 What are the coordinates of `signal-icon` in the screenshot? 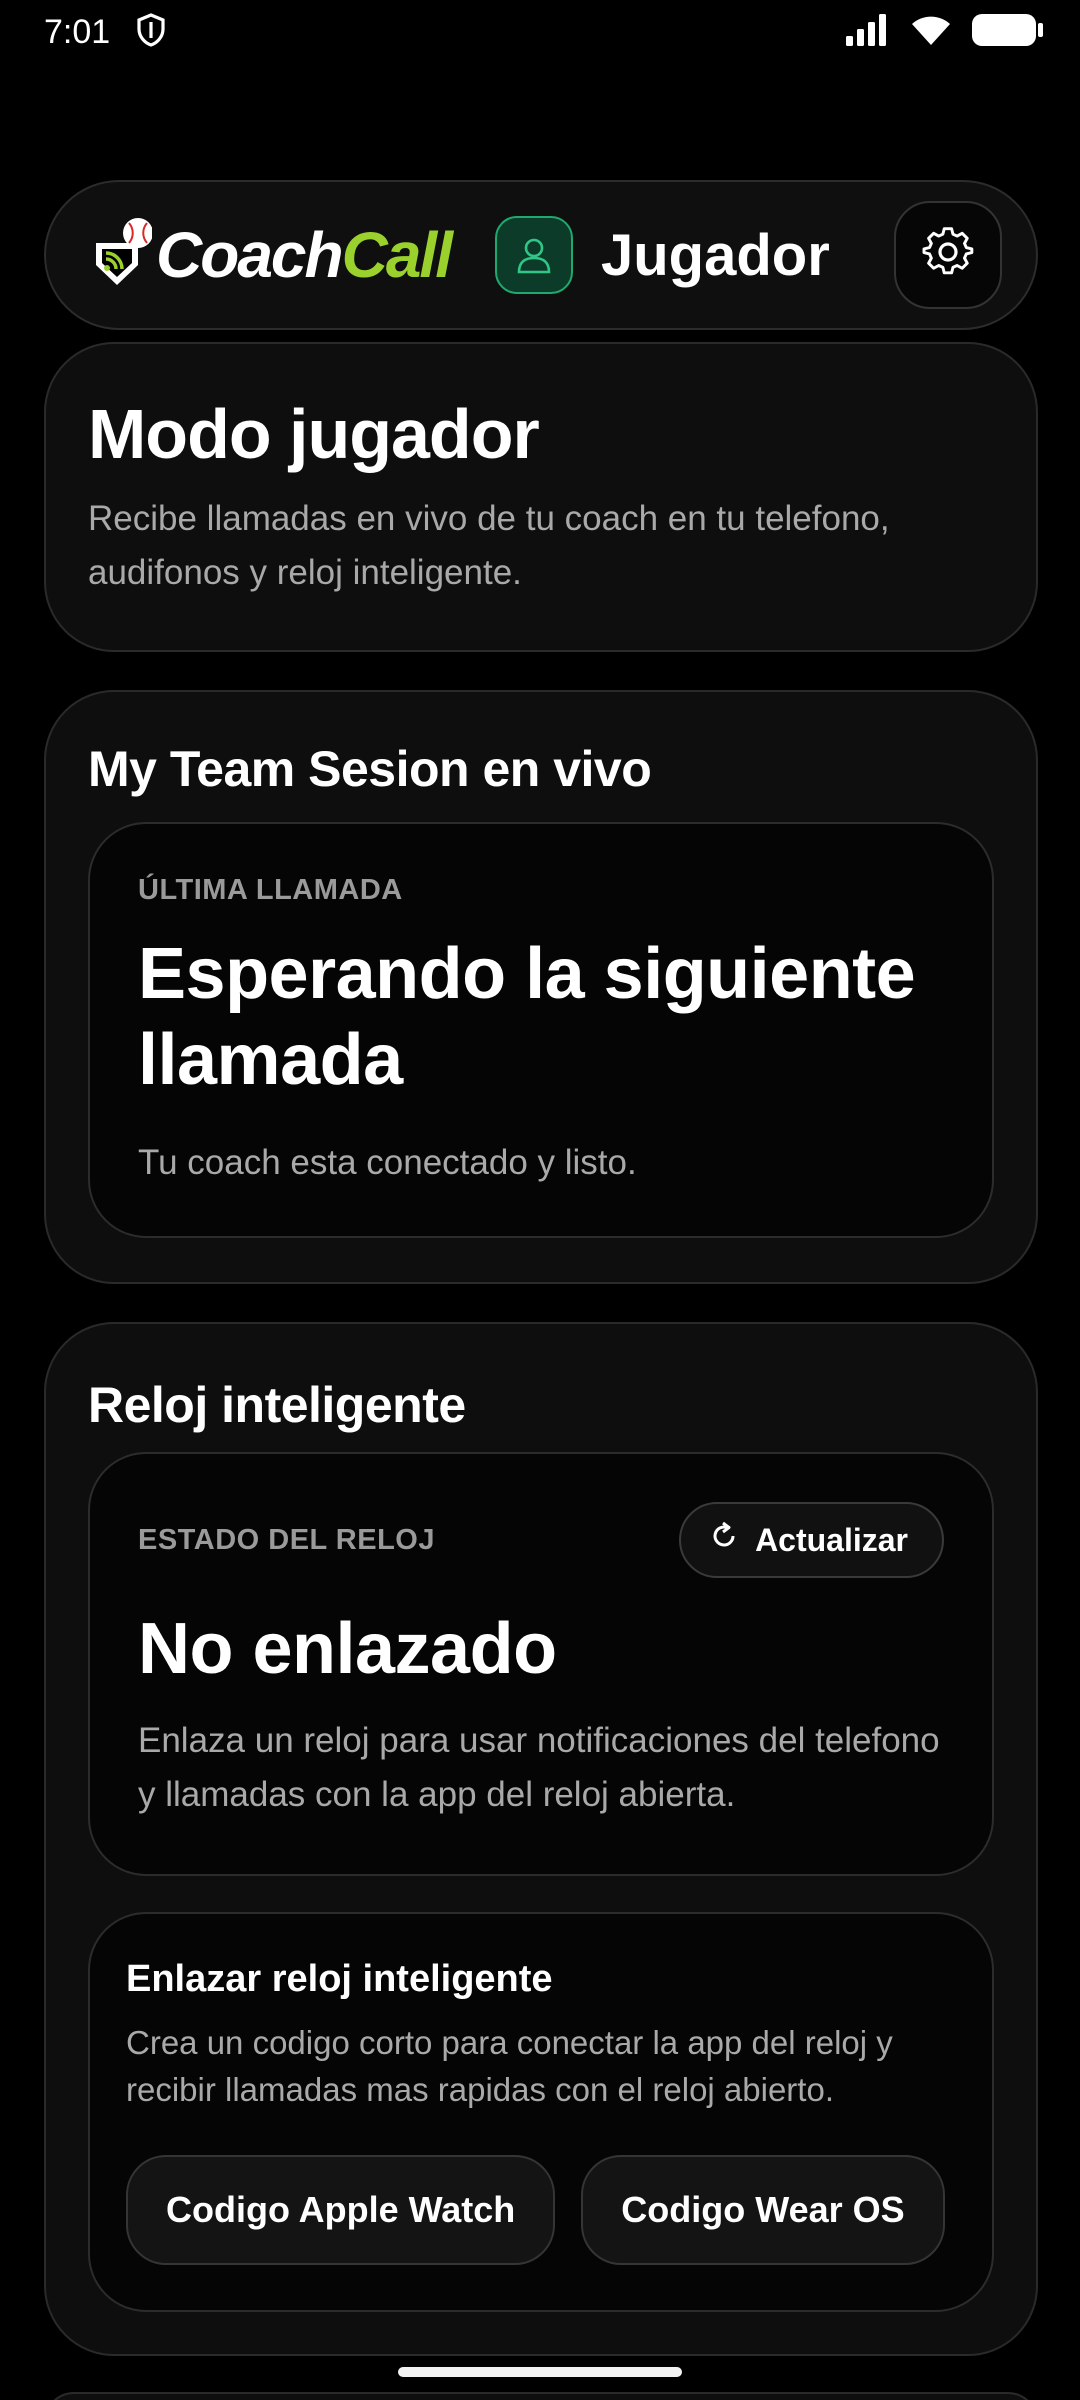 It's located at (868, 32).